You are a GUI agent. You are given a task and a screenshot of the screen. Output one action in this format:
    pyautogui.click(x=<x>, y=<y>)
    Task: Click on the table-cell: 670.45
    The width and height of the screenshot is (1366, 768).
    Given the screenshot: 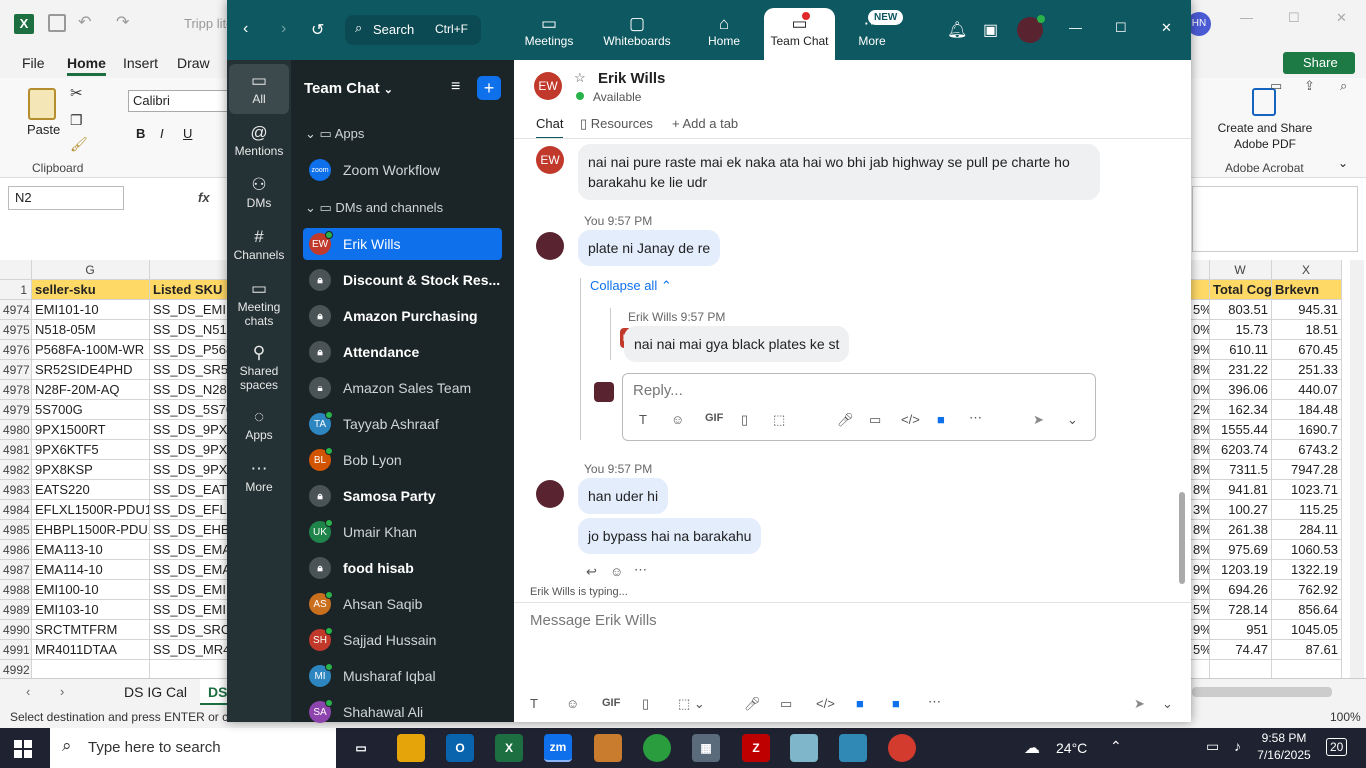 What is the action you would take?
    pyautogui.click(x=1307, y=350)
    